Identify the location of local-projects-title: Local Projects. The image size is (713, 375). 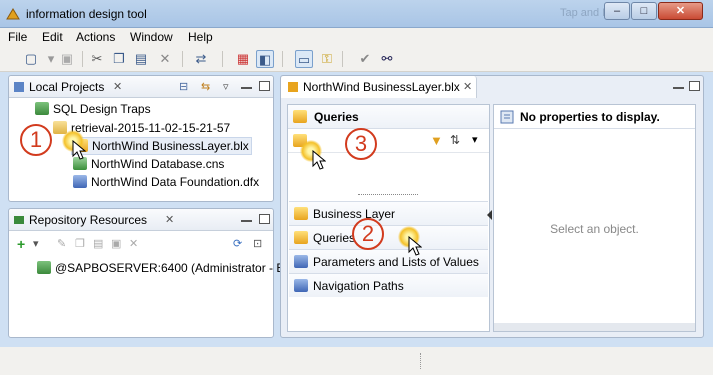
(67, 87).